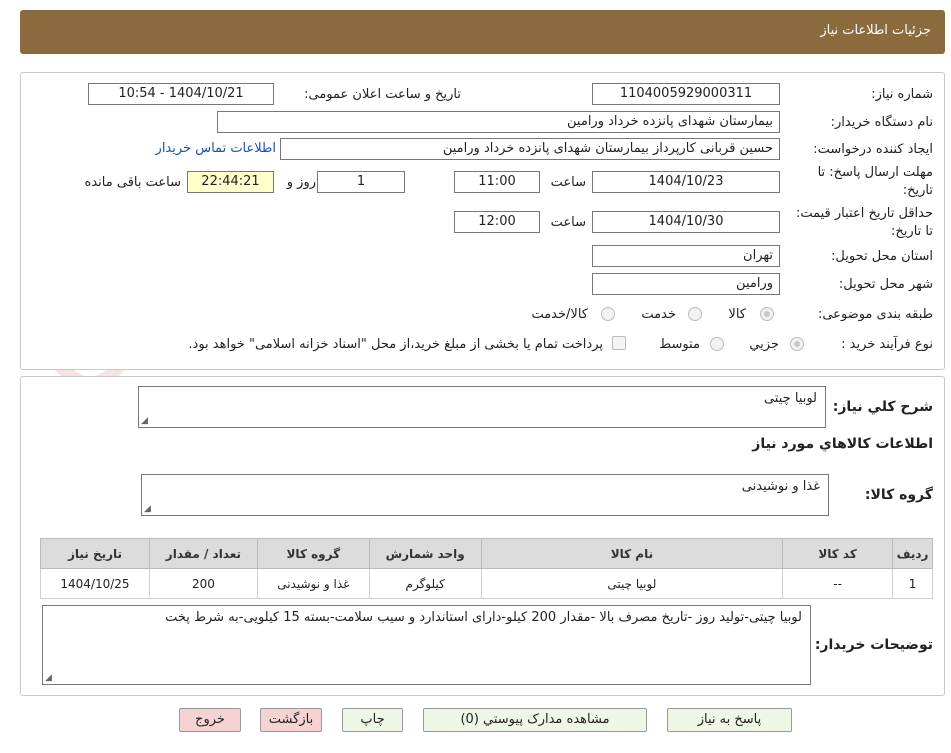 The height and width of the screenshot is (753, 951). Describe the element at coordinates (619, 343) in the screenshot. I see `treasury-checkbox` at that location.